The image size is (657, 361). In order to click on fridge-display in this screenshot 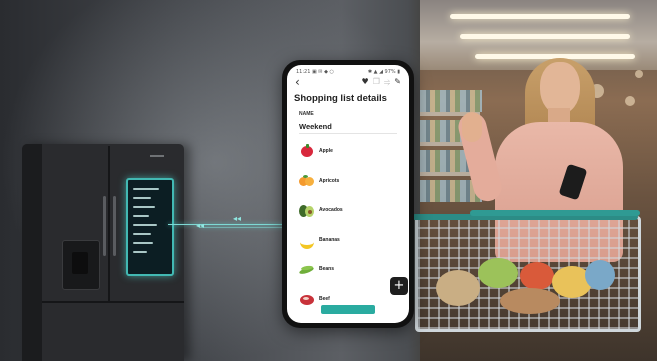, I will do `click(150, 227)`.